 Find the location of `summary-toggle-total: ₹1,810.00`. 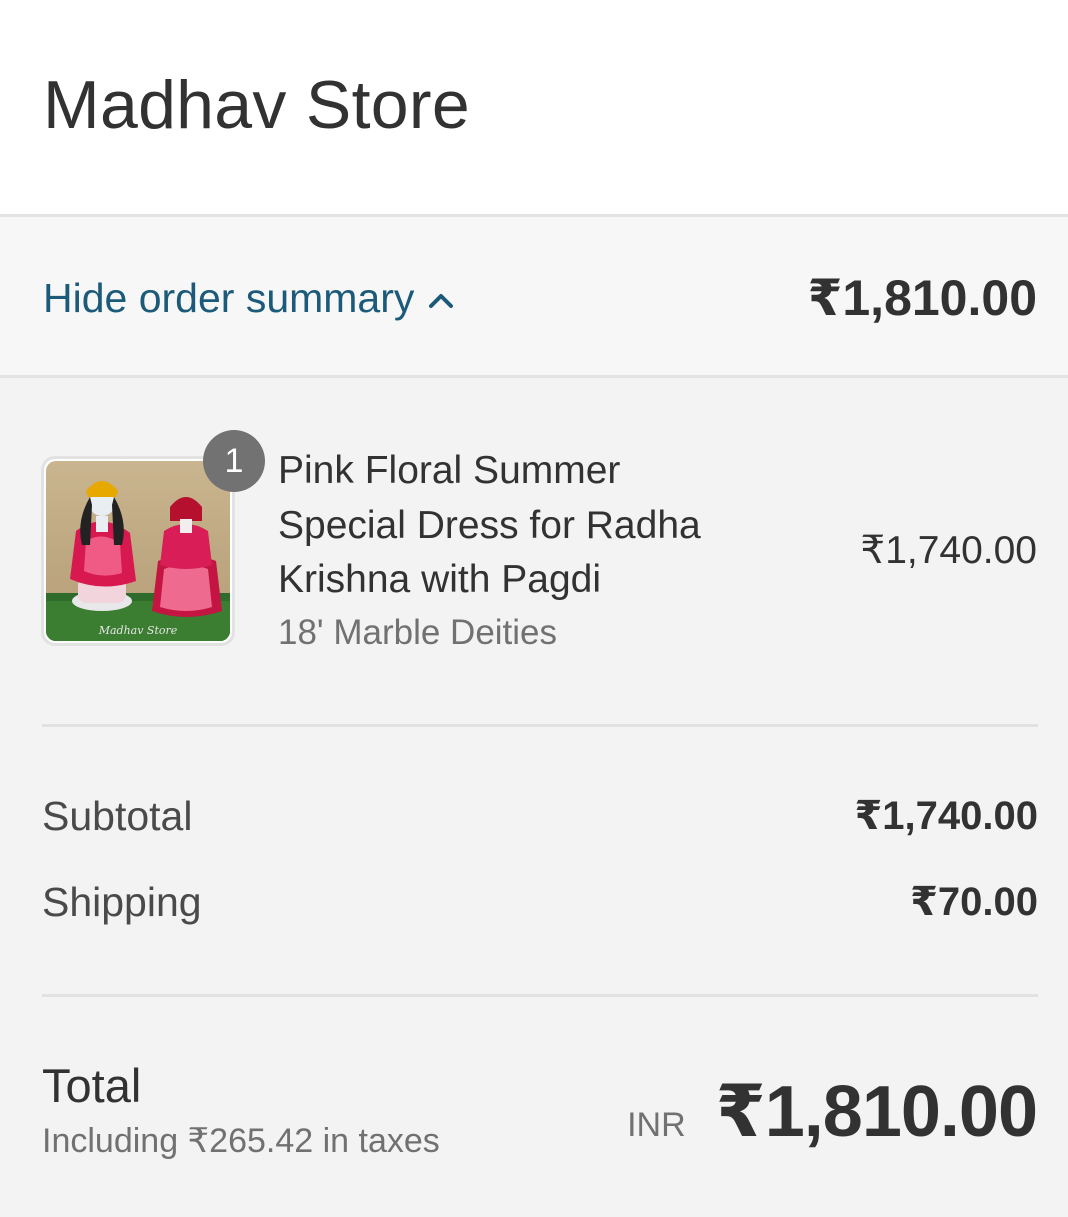

summary-toggle-total: ₹1,810.00 is located at coordinates (922, 298).